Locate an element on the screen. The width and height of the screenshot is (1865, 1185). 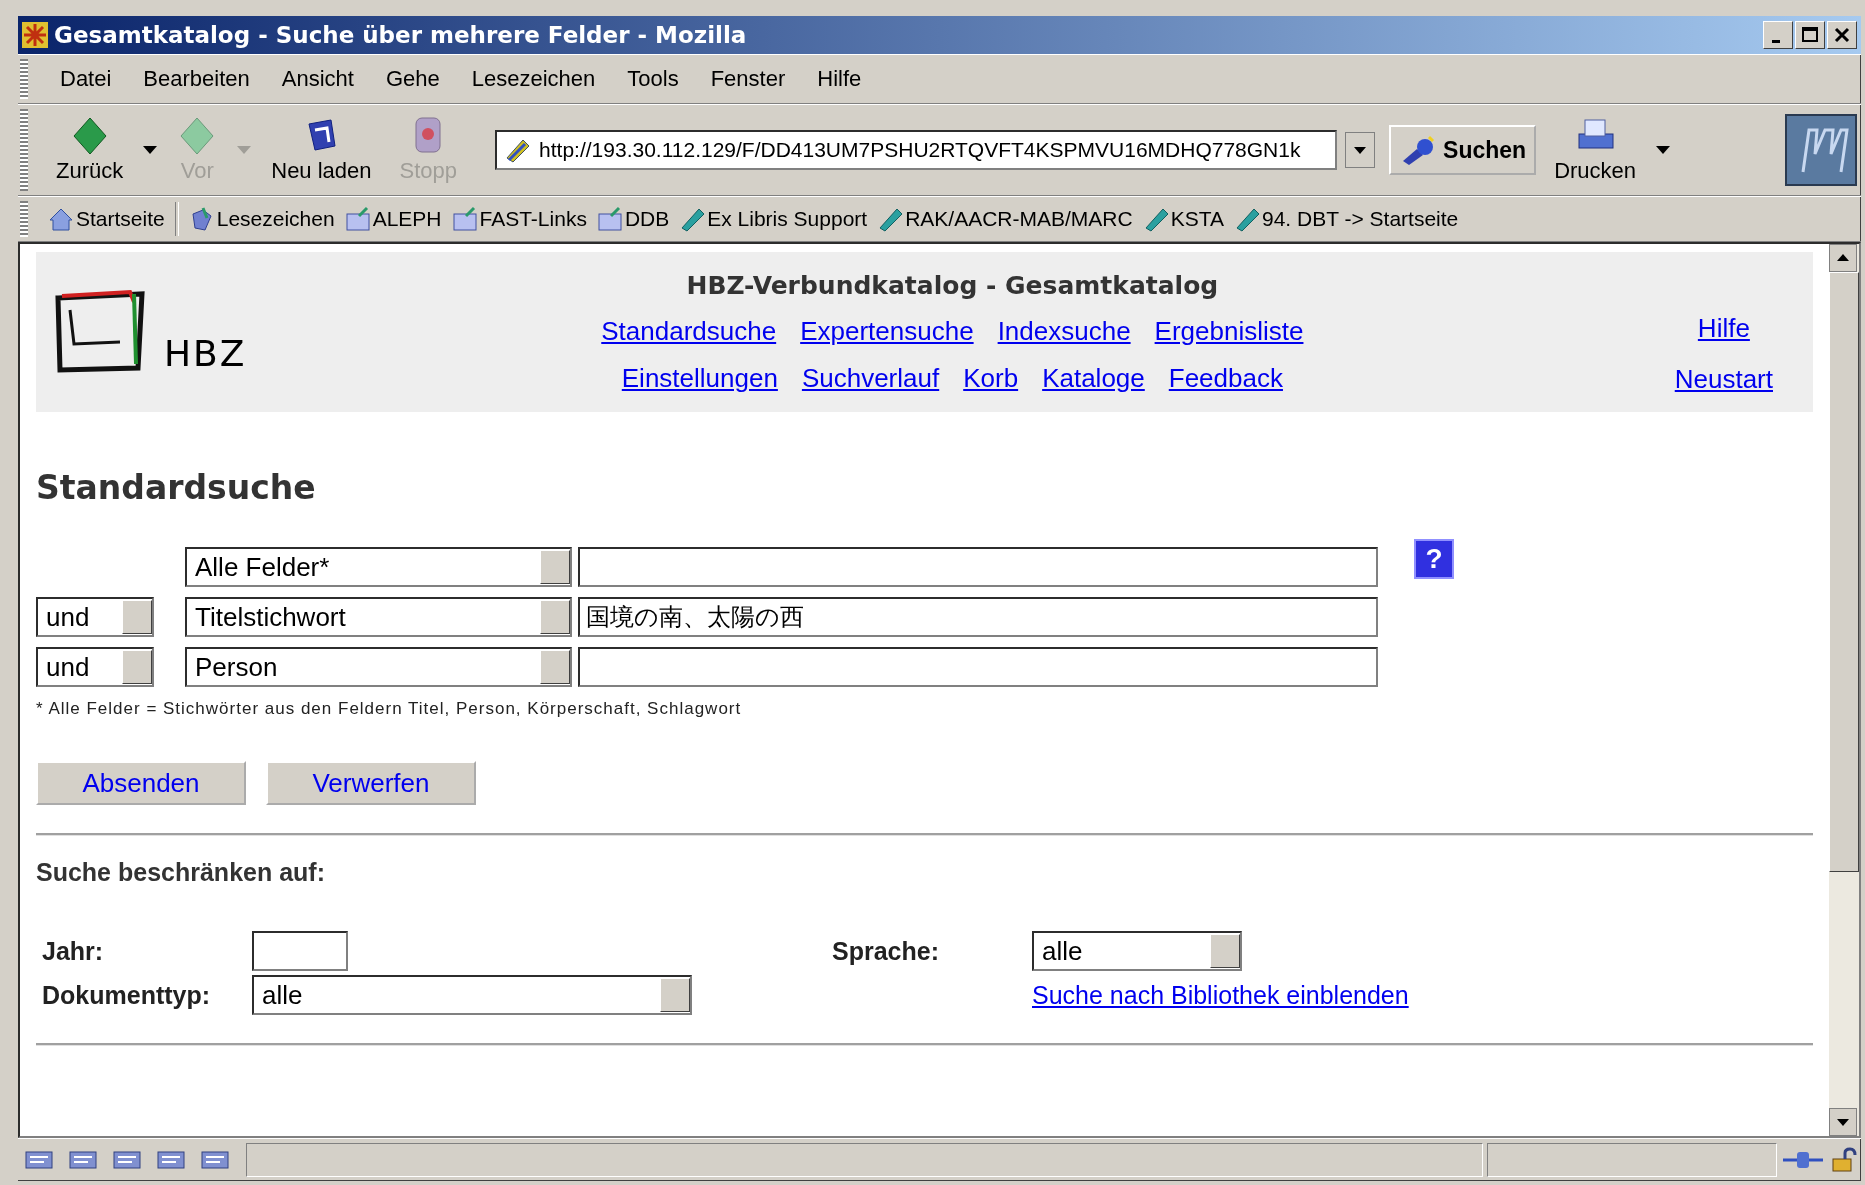
menu-item: Lesezeichen is located at coordinates (533, 79).